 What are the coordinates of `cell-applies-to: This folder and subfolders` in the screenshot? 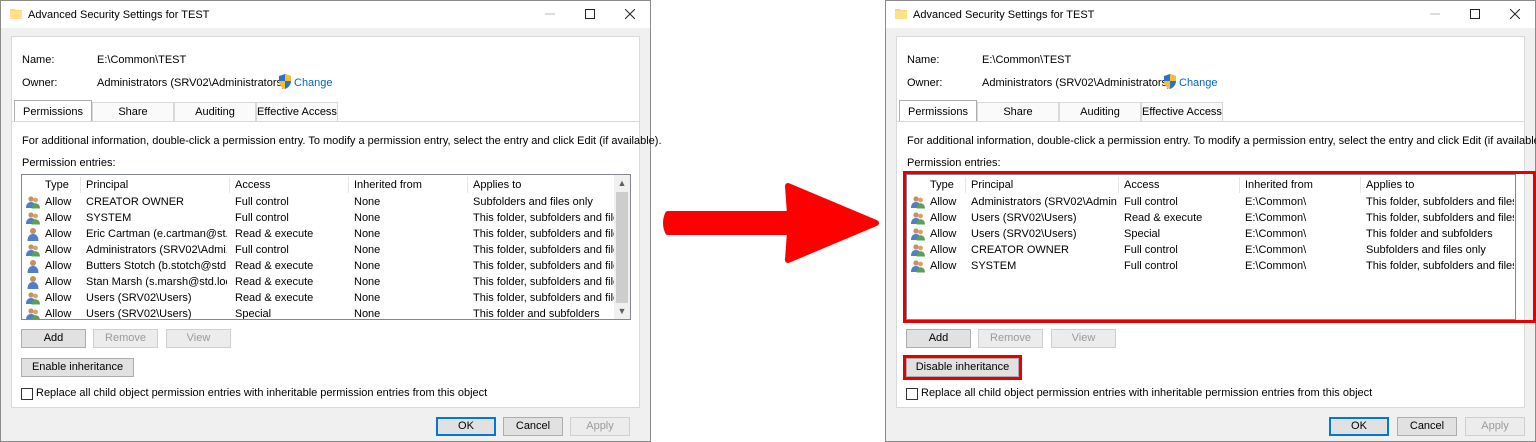 It's located at (536, 314).